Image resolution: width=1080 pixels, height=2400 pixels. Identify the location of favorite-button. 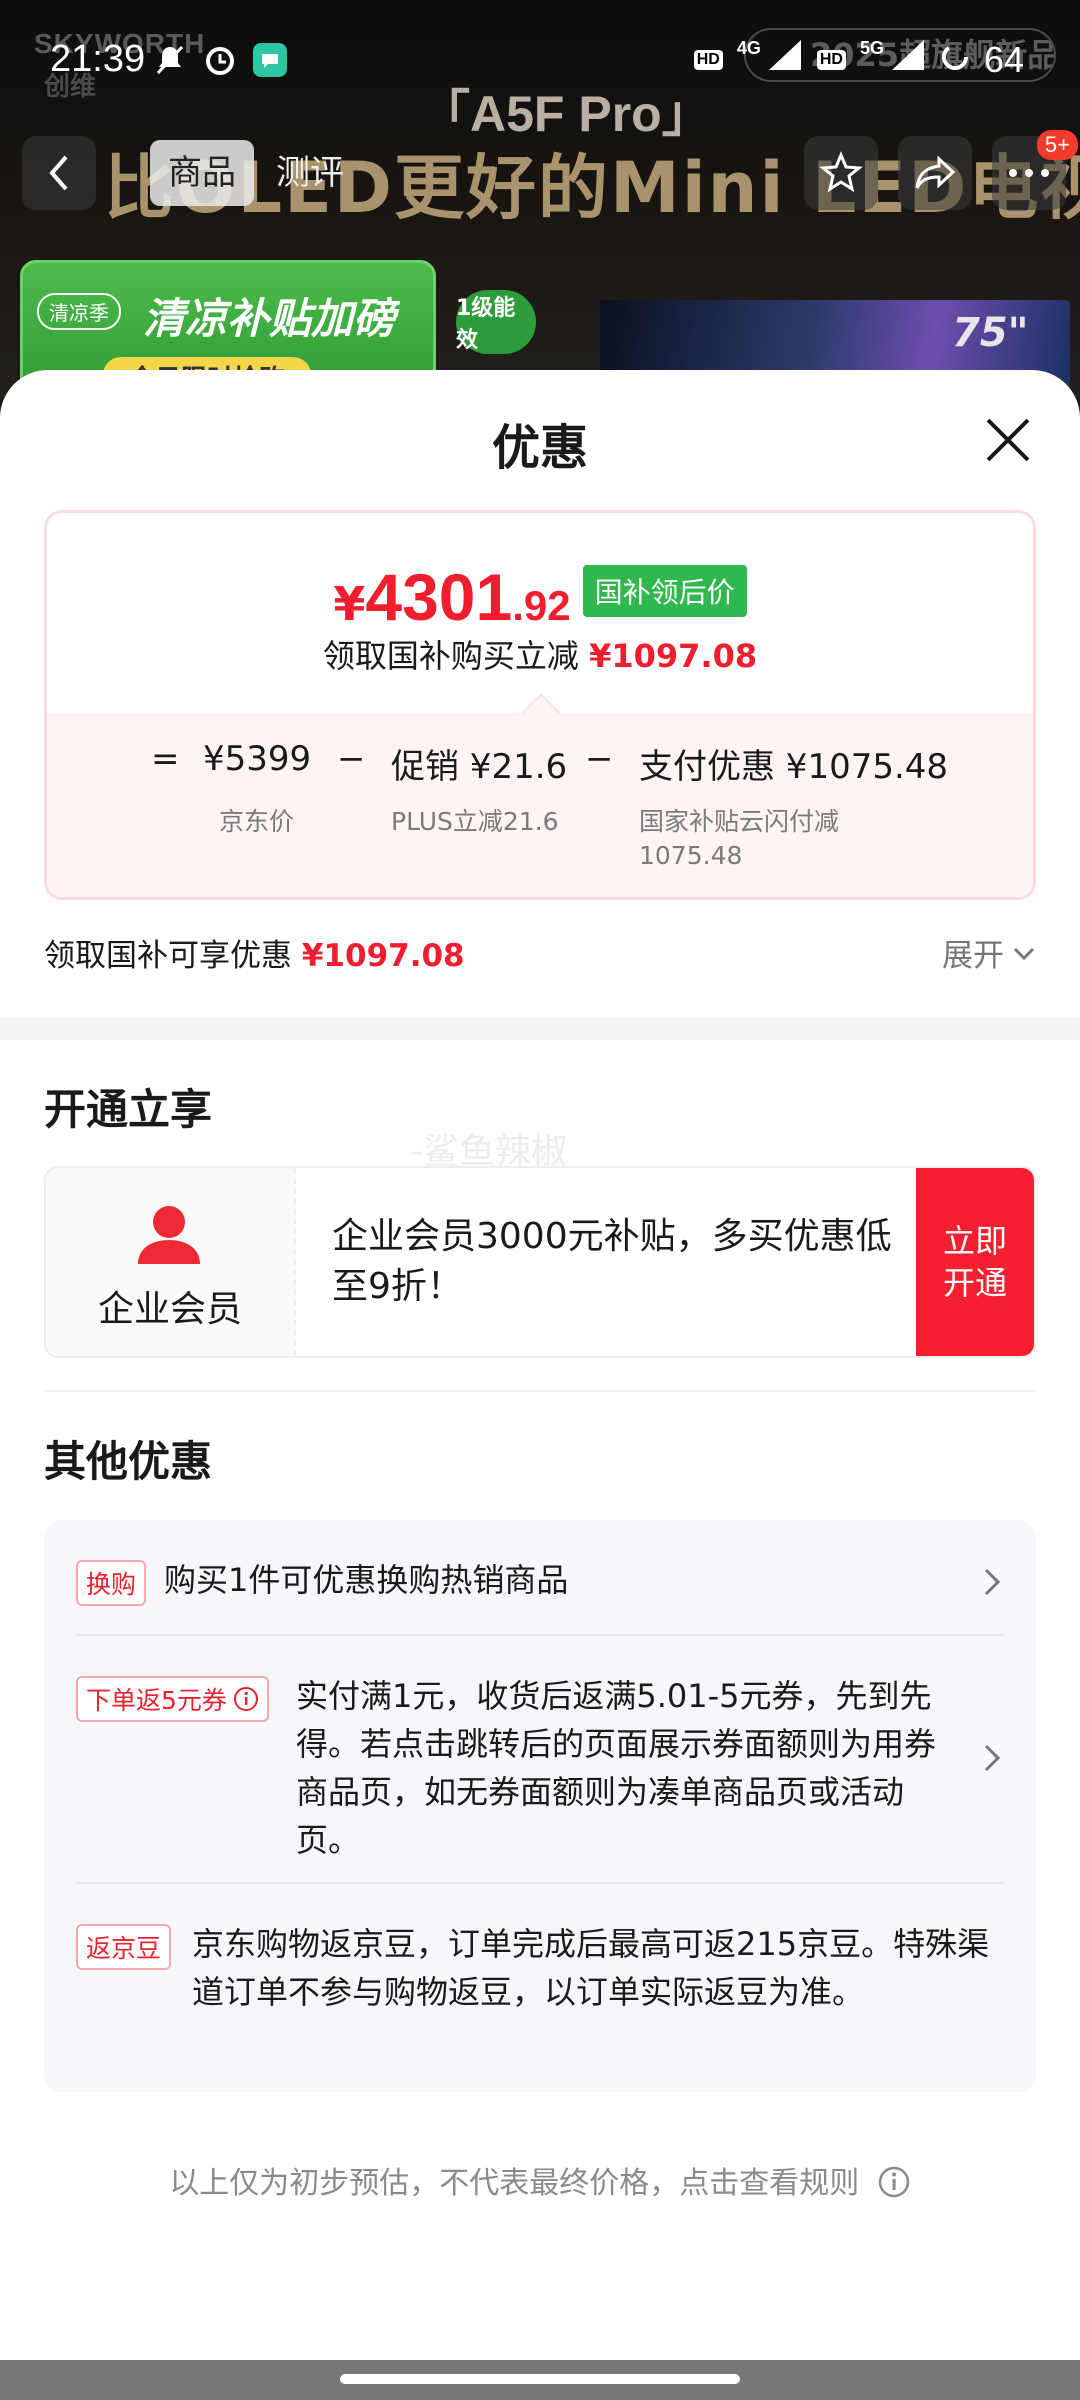
(841, 173).